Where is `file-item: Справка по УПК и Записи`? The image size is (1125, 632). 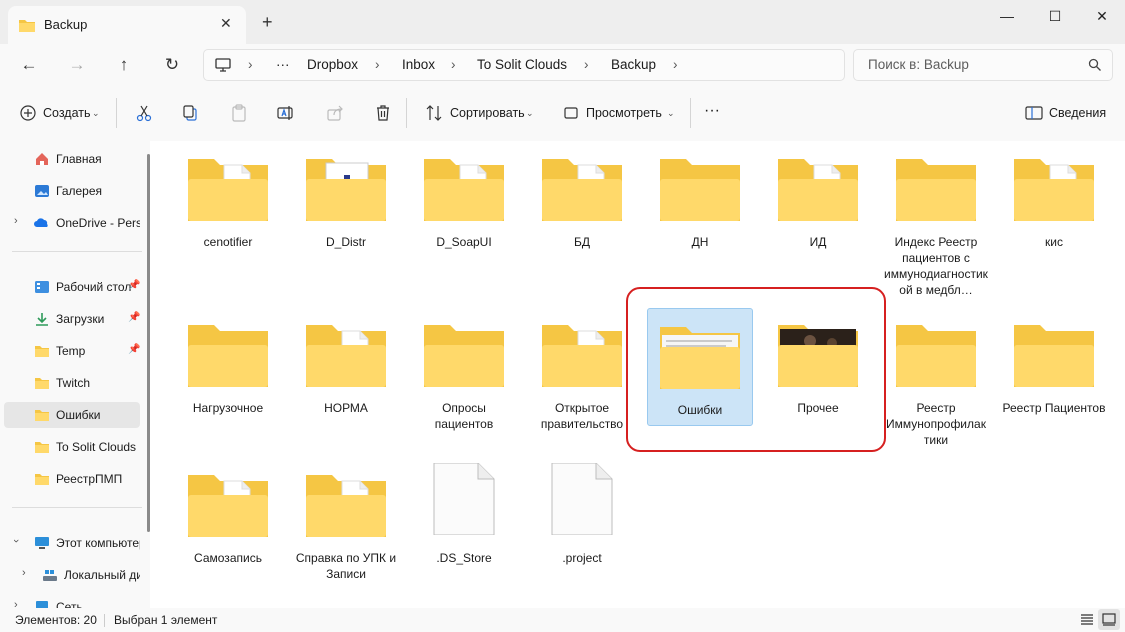
file-item: Справка по УПК и Записи is located at coordinates (346, 532).